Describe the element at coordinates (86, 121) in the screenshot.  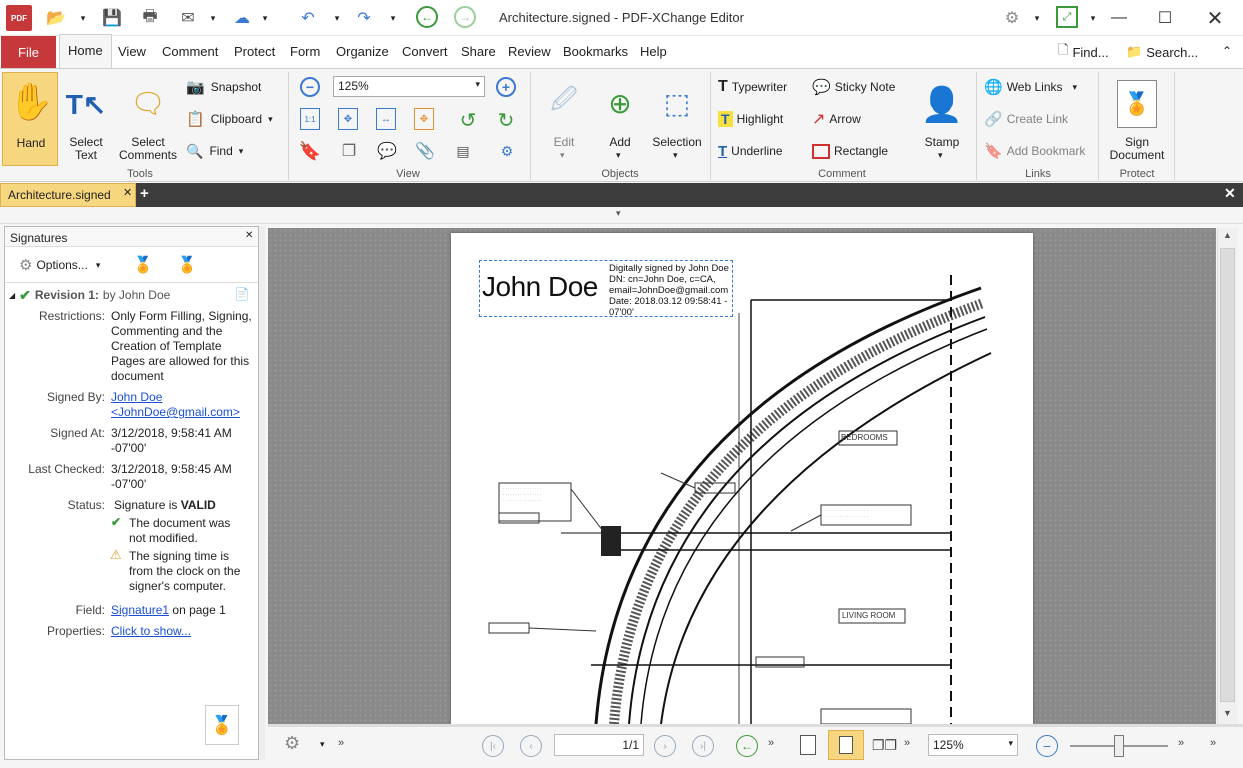
I see `select-text-button: T↖ Select Text` at that location.